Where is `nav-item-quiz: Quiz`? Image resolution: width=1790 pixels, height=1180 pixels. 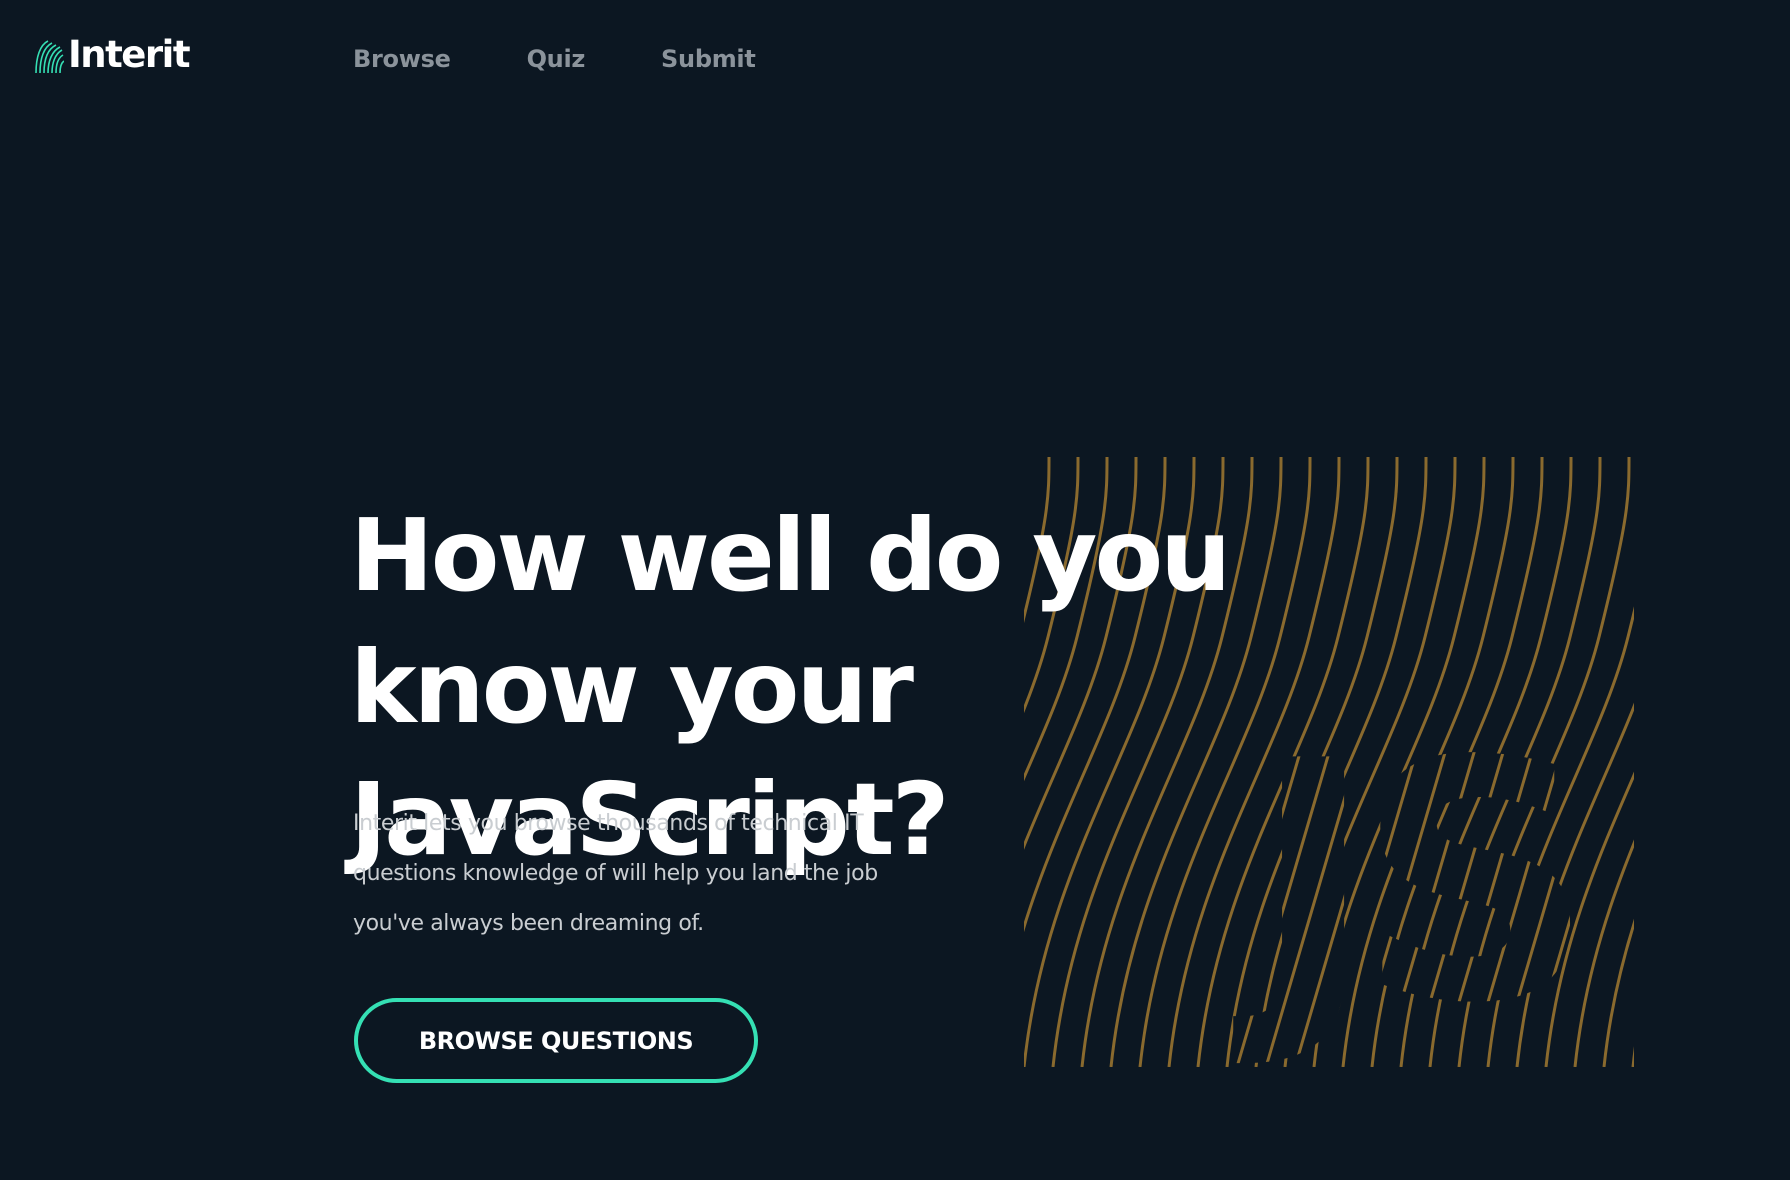
nav-item-quiz: Quiz is located at coordinates (556, 59).